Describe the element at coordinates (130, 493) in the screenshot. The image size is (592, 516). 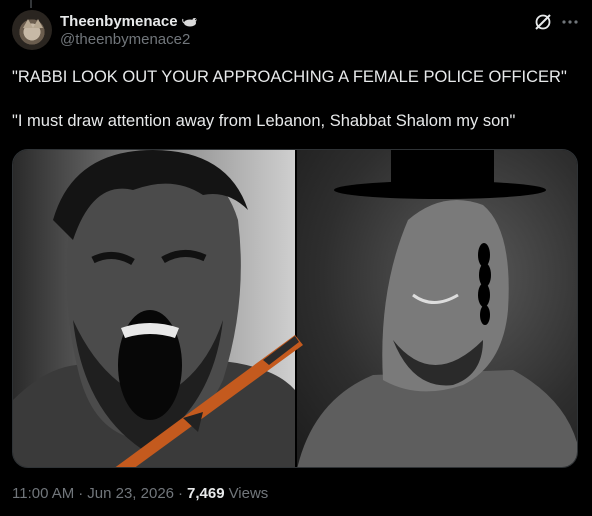
I see `post-date: Jun 23, 2026` at that location.